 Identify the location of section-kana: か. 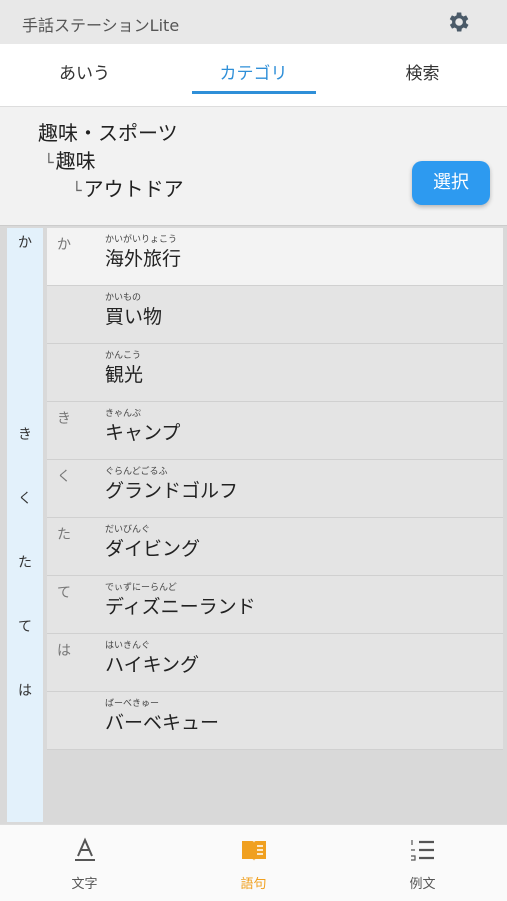
(64, 245).